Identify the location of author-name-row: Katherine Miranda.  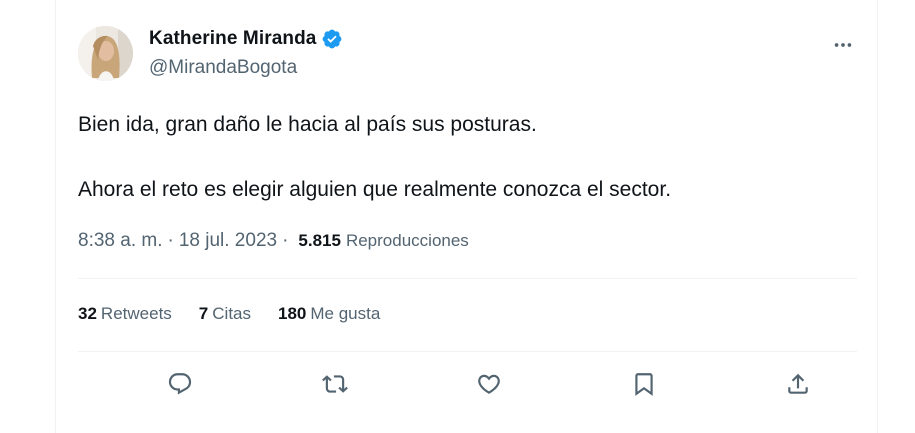
(246, 39).